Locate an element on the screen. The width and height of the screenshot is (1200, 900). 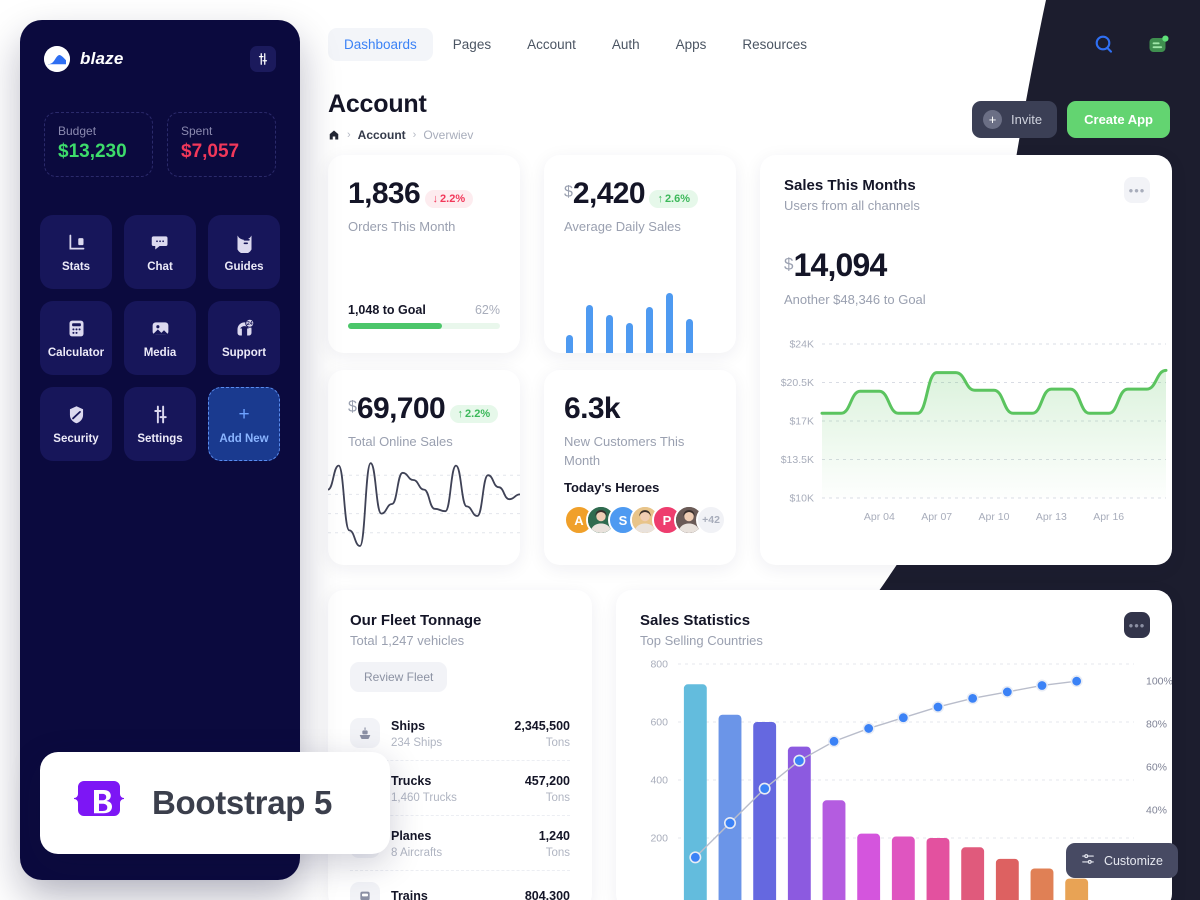
budget-card: Budget $13,230 is located at coordinates (98, 144).